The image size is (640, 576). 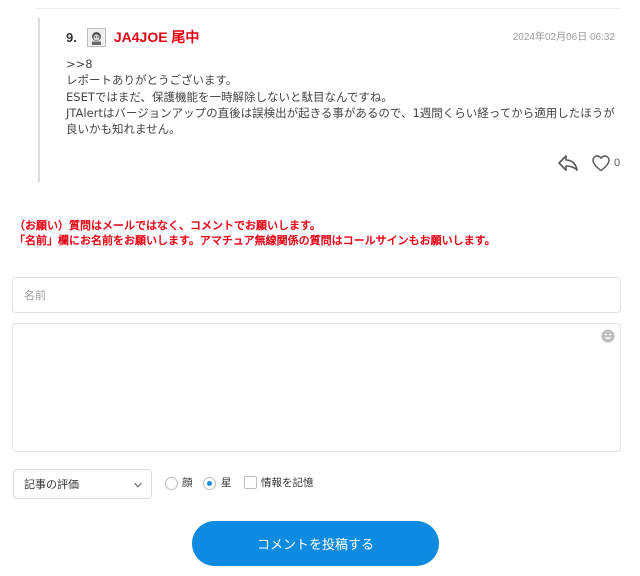 What do you see at coordinates (617, 163) in the screenshot?
I see `like-count: 0` at bounding box center [617, 163].